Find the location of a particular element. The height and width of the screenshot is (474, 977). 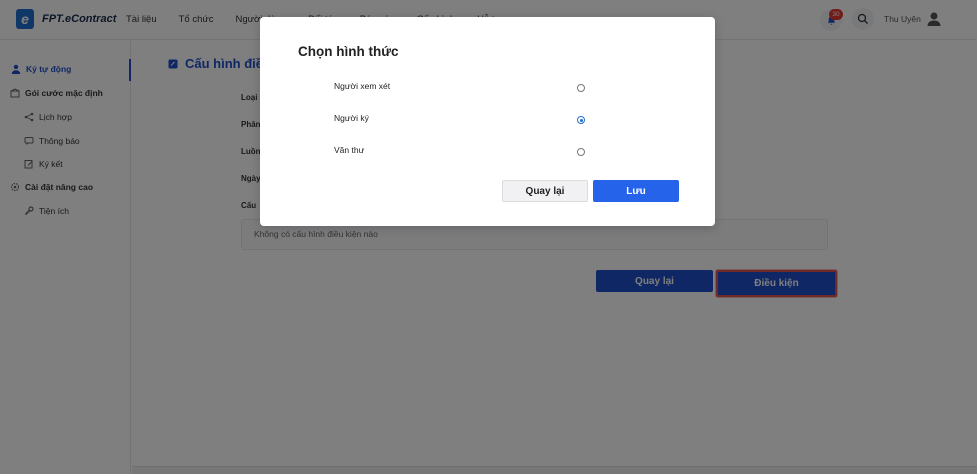

radio-signer is located at coordinates (581, 120).